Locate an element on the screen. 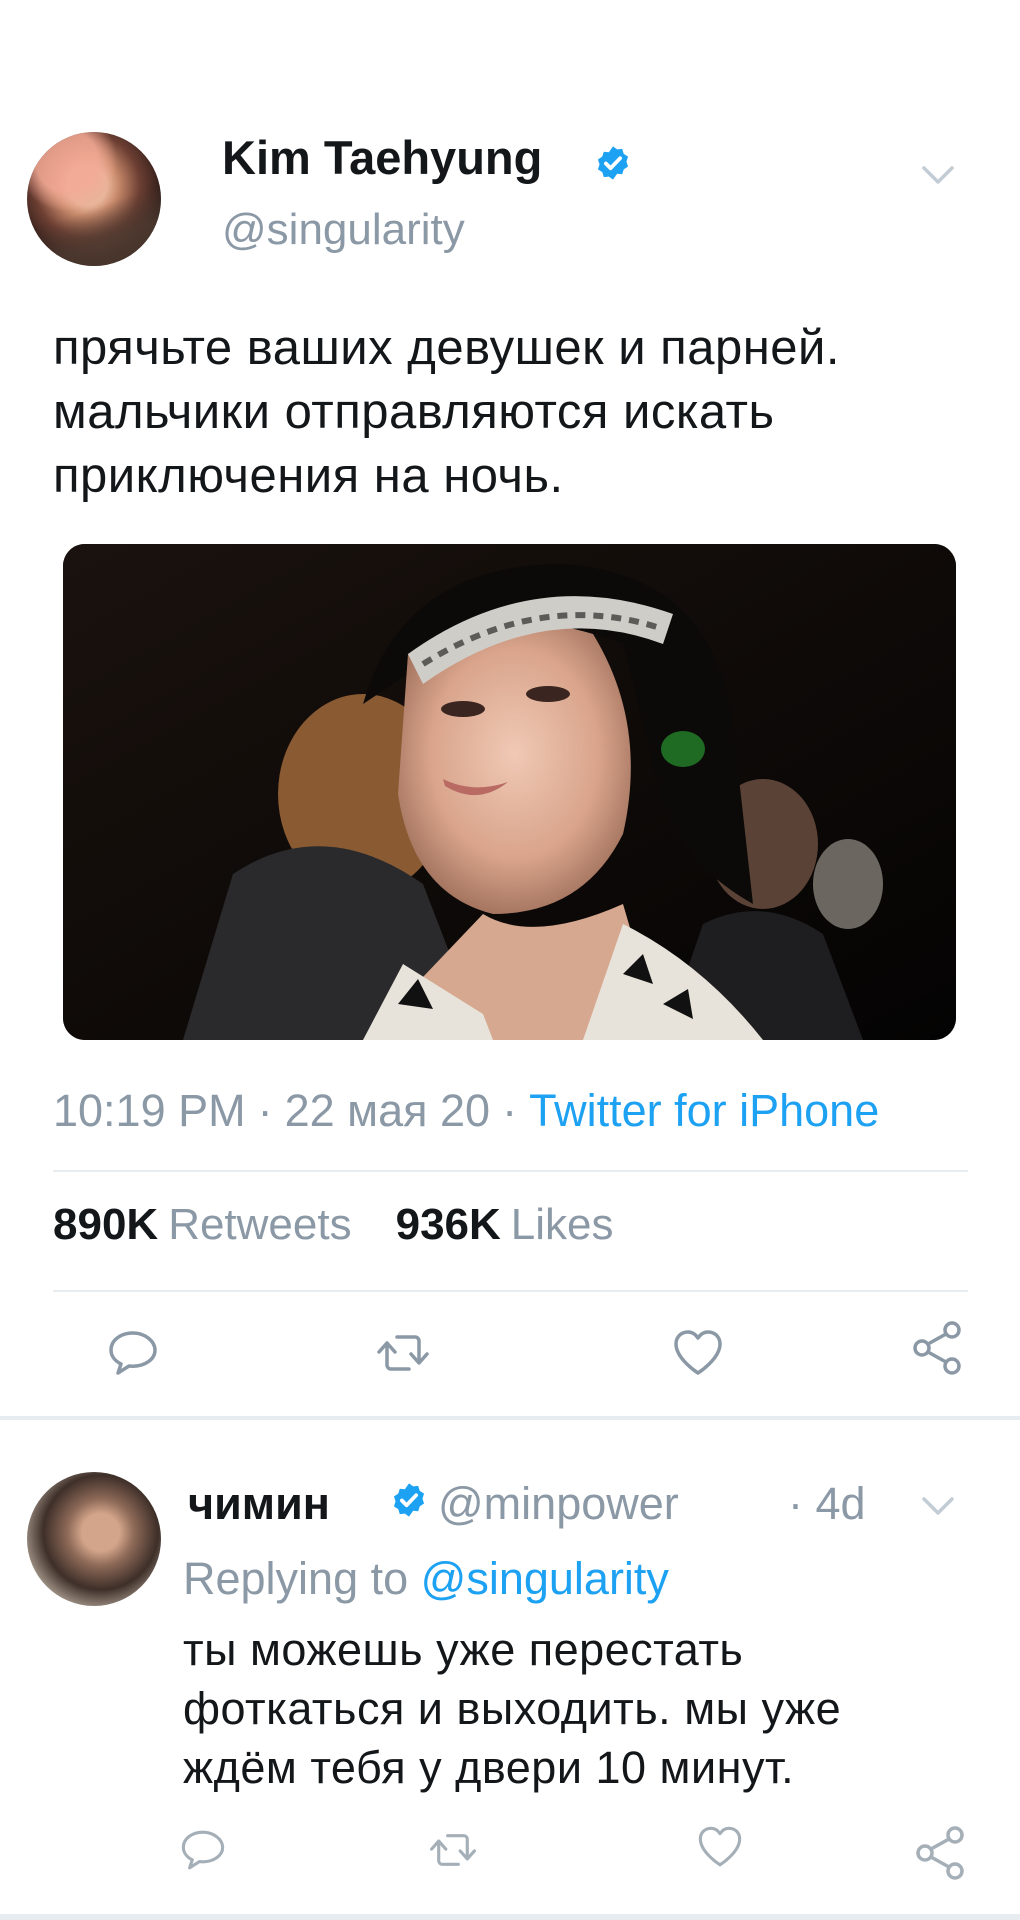 The height and width of the screenshot is (1920, 1020). retweets-stat: 890K Retweets is located at coordinates (202, 1224).